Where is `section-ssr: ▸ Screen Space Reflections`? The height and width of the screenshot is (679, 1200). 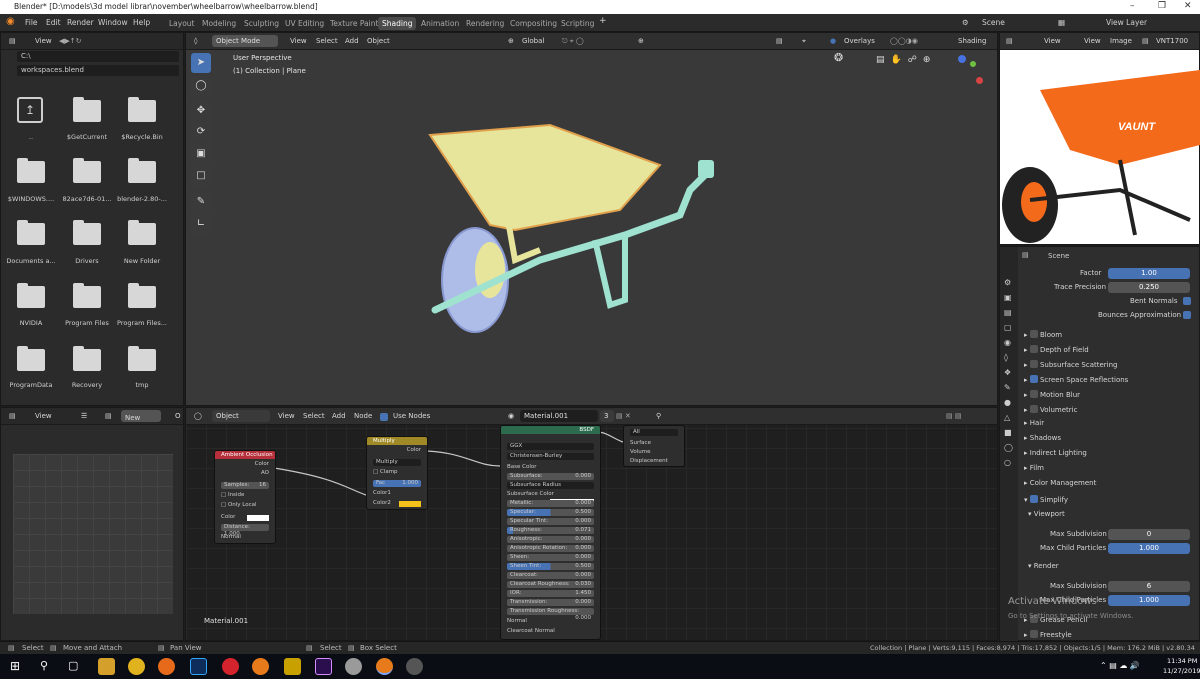
section-ssr: ▸ Screen Space Reflections is located at coordinates (1076, 379).